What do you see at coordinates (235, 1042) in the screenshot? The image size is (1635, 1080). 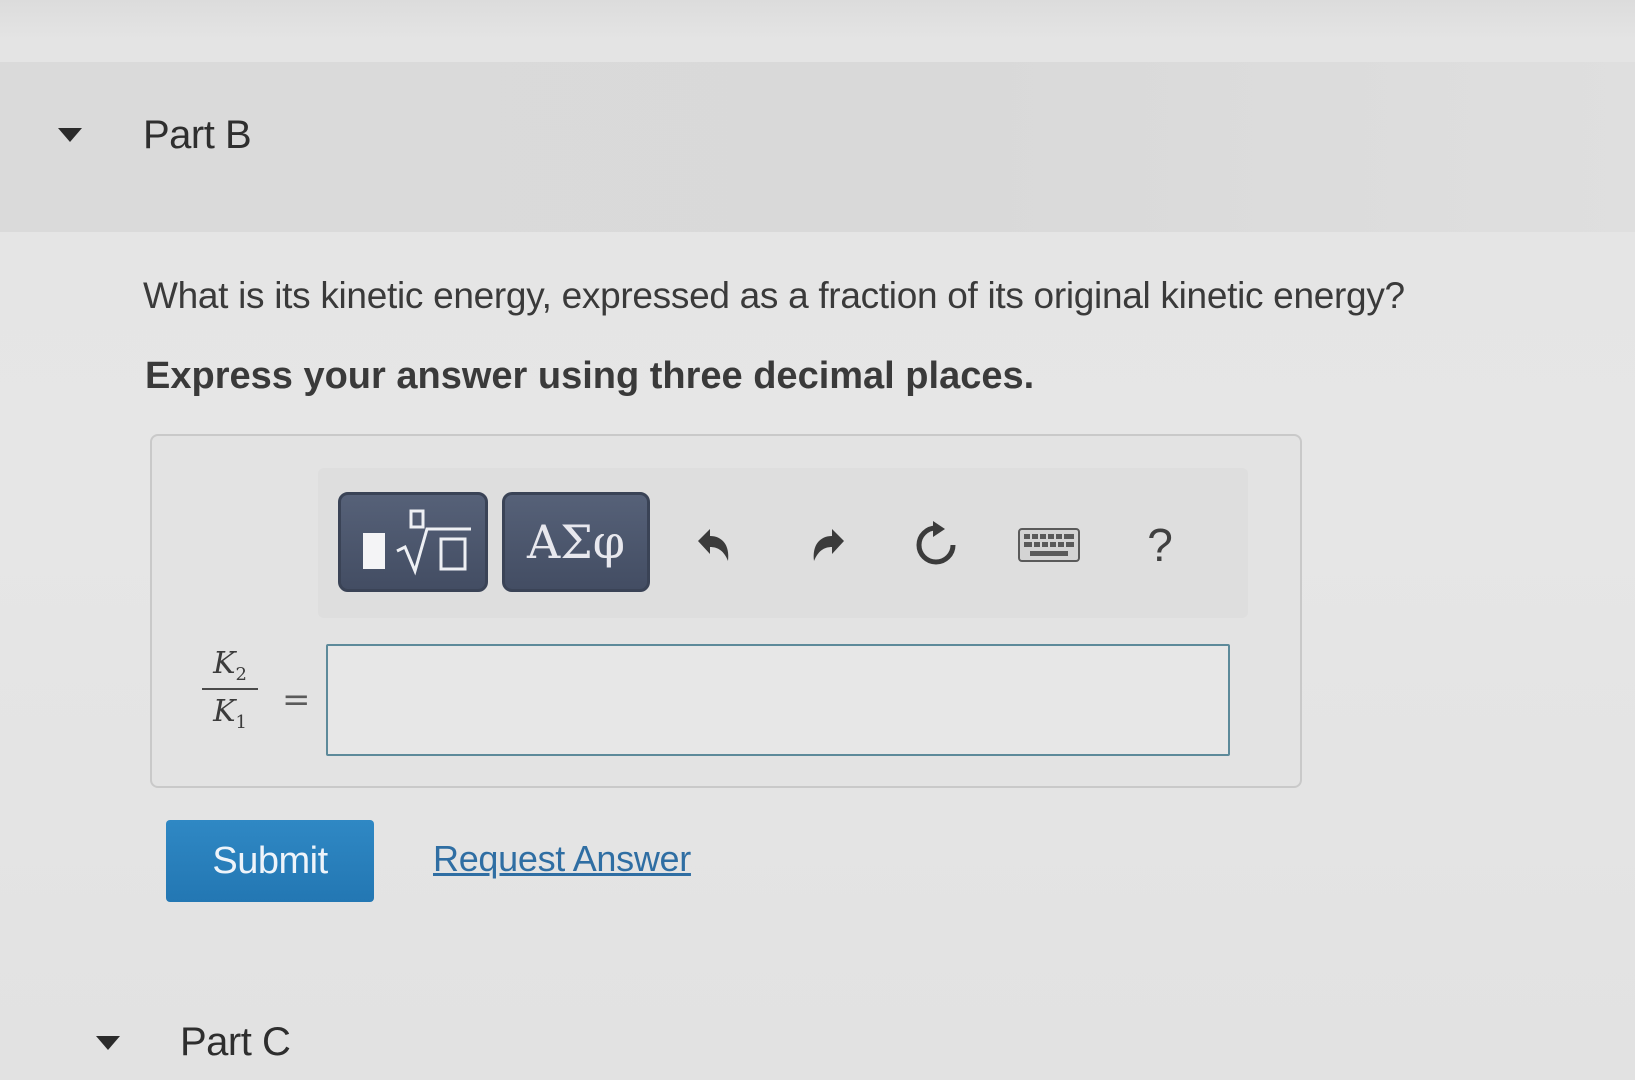 I see `part-c-title: Part C` at bounding box center [235, 1042].